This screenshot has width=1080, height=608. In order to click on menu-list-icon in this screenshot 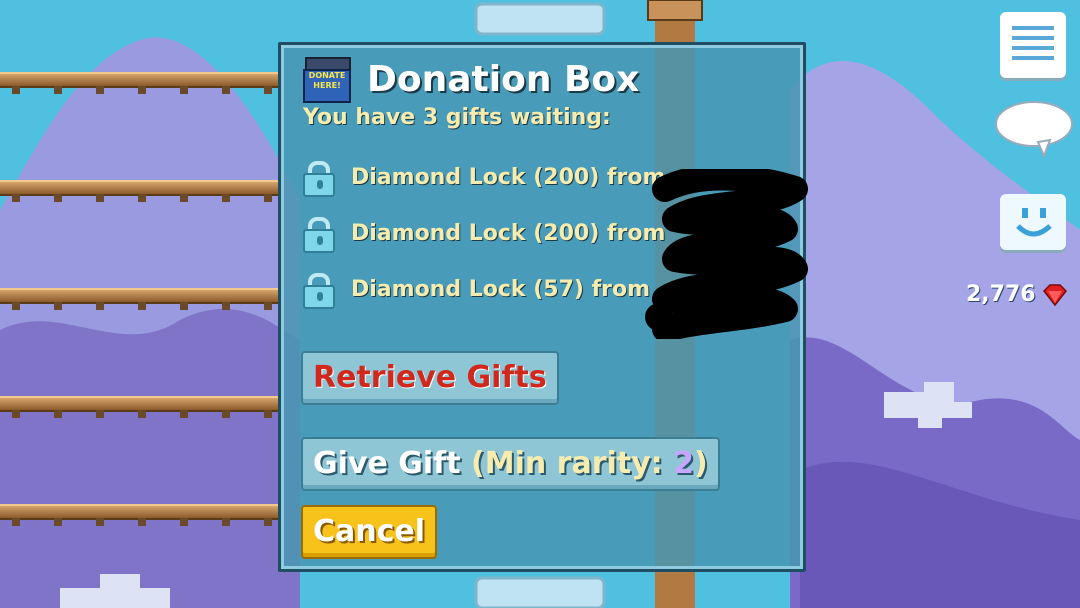, I will do `click(1033, 45)`.